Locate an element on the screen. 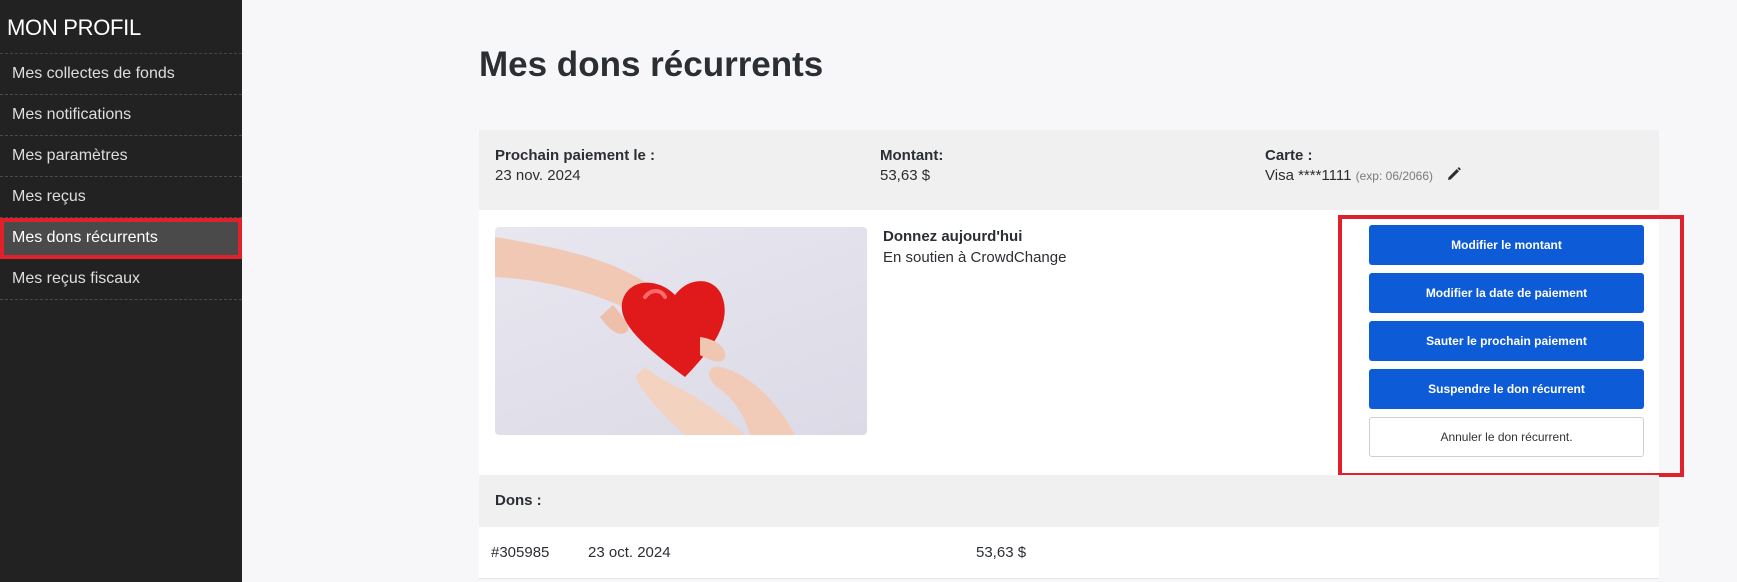 The width and height of the screenshot is (1737, 582). sidebar-item-recus-fiscaux: Mes reçus fiscaux is located at coordinates (121, 279).